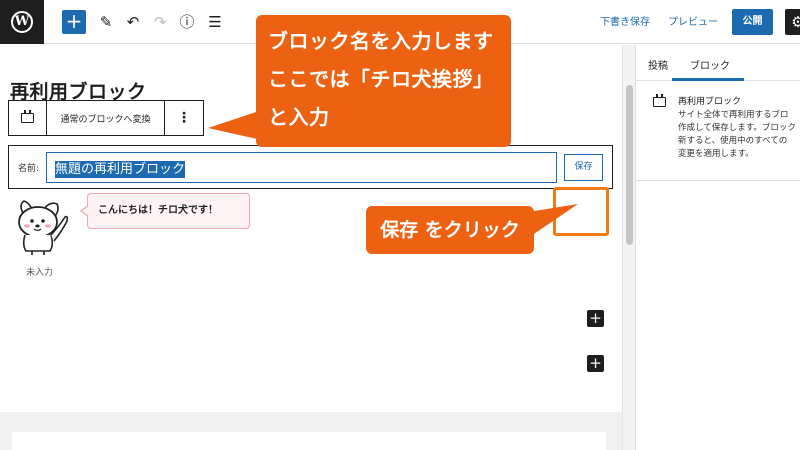 Image resolution: width=800 pixels, height=450 pixels. What do you see at coordinates (165, 211) in the screenshot?
I see `speech-bubble: こんにちは！チロ犬です！` at bounding box center [165, 211].